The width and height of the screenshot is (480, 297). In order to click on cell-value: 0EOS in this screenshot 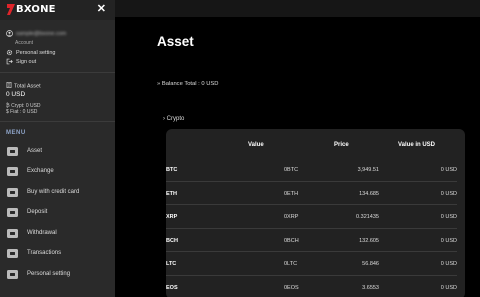, I will do `click(291, 287)`.